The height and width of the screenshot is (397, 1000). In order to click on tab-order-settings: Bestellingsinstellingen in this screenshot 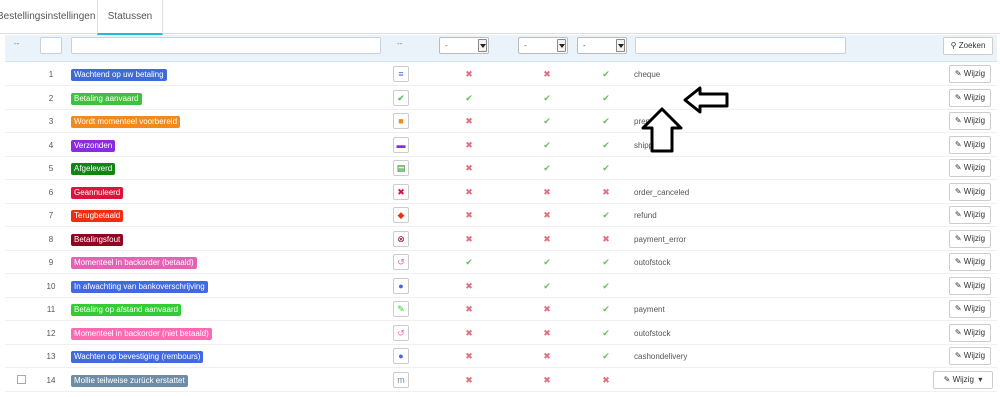, I will do `click(48, 17)`.